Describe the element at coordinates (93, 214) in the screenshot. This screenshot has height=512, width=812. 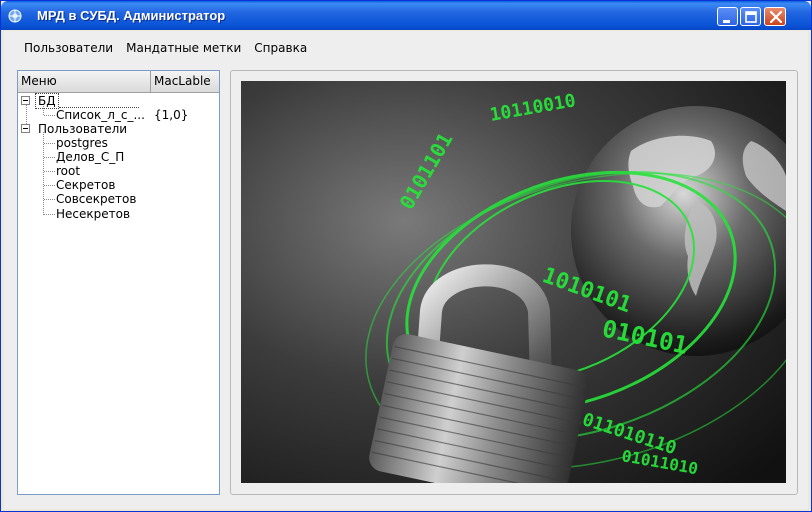
I see `tree-node-nesekretov: Несекретов` at that location.